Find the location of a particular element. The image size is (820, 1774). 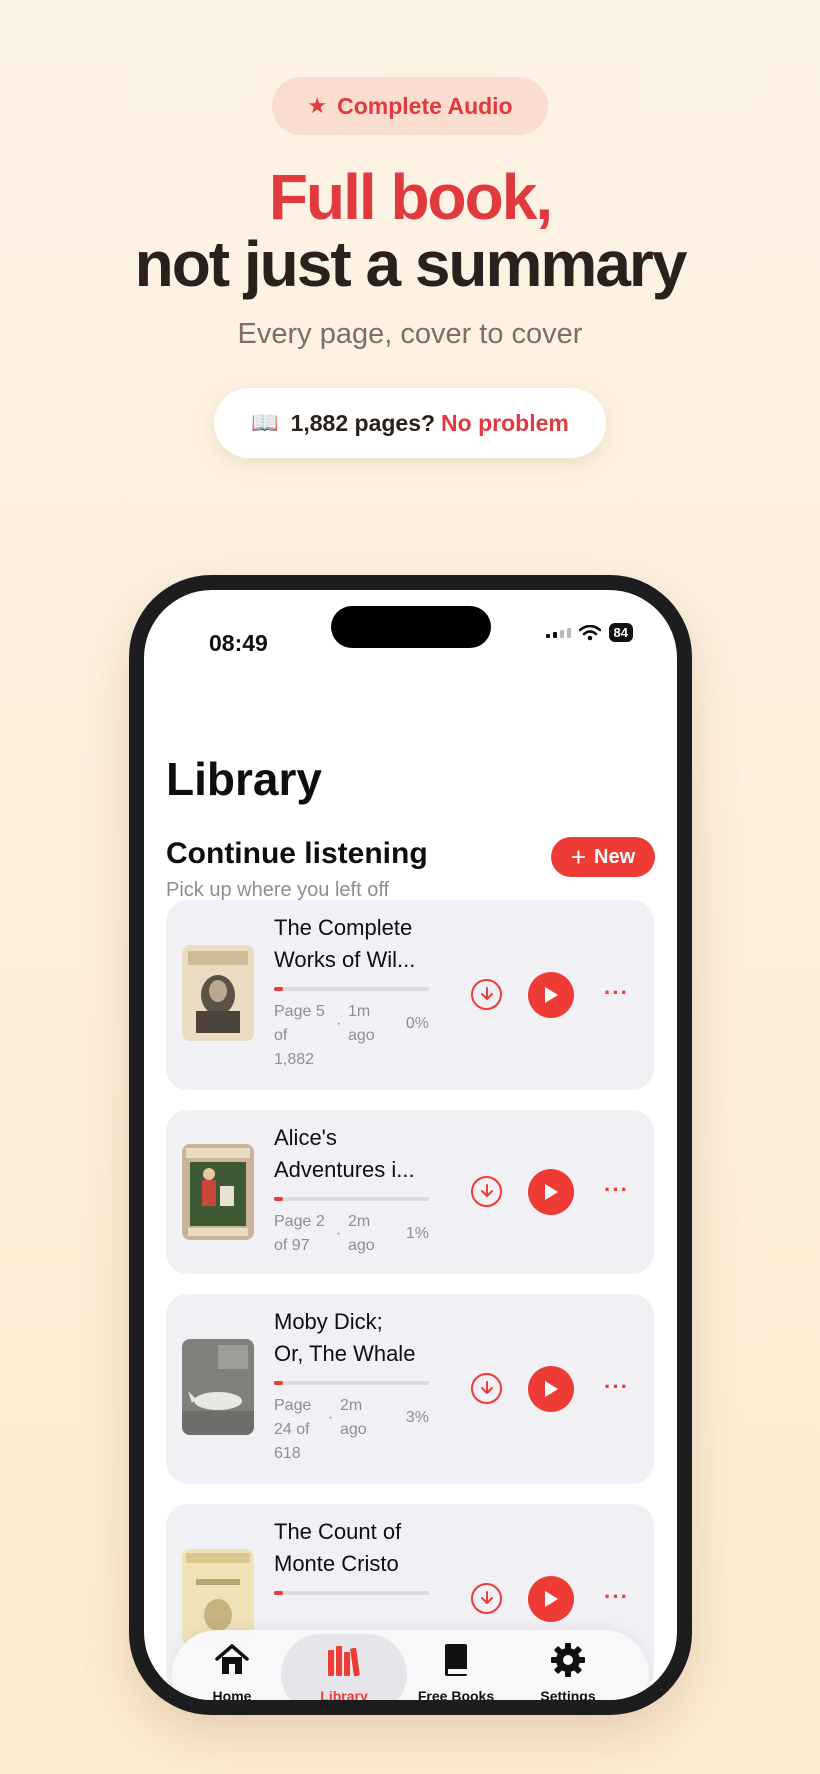

book-meta: Page 24 of 618 · 2m ago 3% is located at coordinates (351, 1430).